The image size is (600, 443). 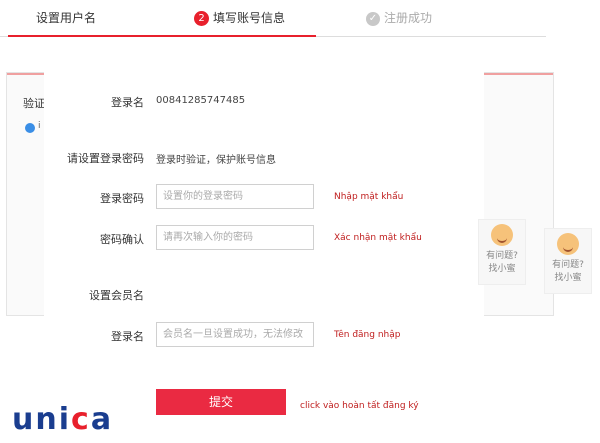 I want to click on member-name-hint: Tên đăng nhập, so click(x=367, y=335).